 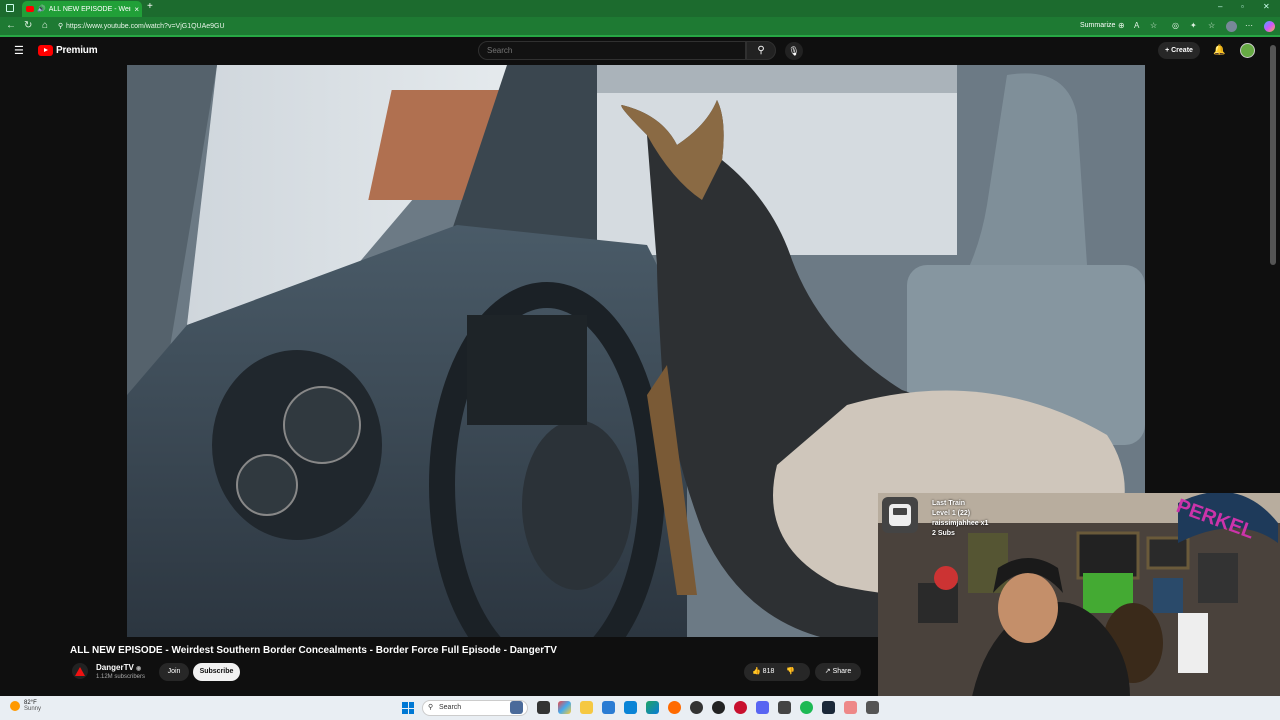 I want to click on spotify-icon, so click(x=806, y=707).